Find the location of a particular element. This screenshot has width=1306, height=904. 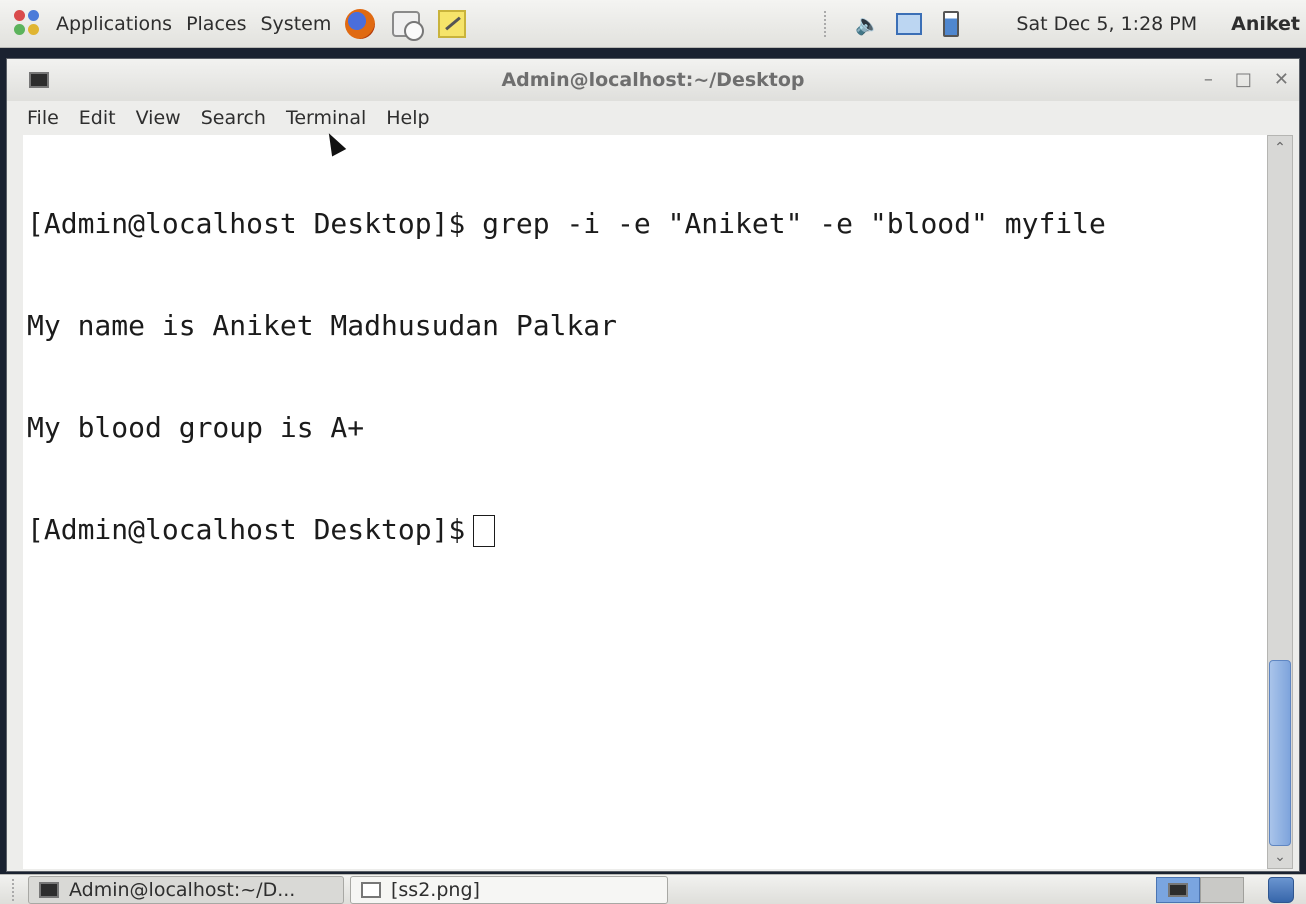

applications-menu-icon is located at coordinates (28, 23).